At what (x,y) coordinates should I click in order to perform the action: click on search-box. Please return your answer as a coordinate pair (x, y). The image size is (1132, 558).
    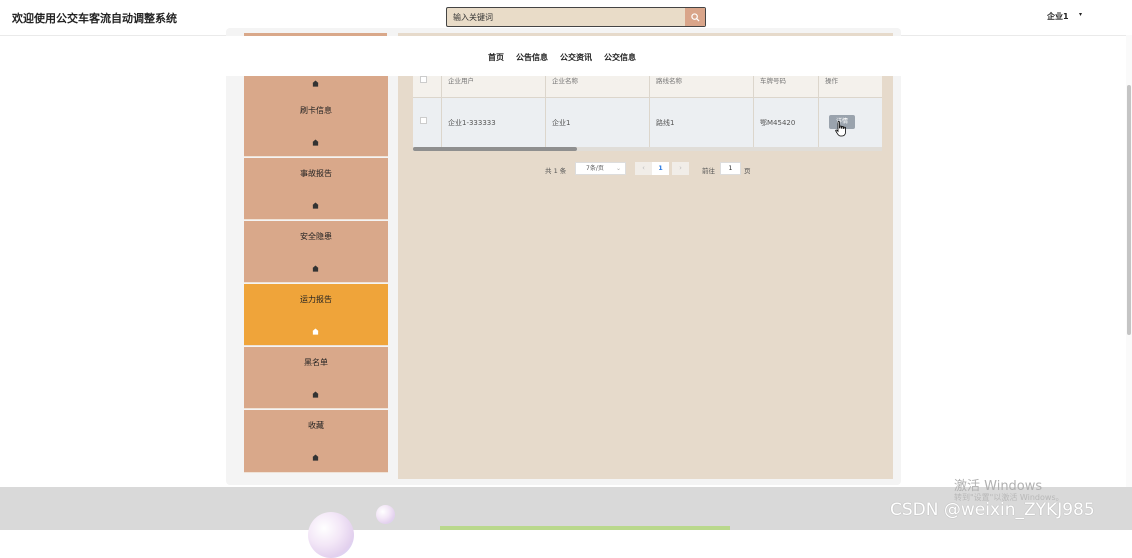
    Looking at the image, I should click on (576, 17).